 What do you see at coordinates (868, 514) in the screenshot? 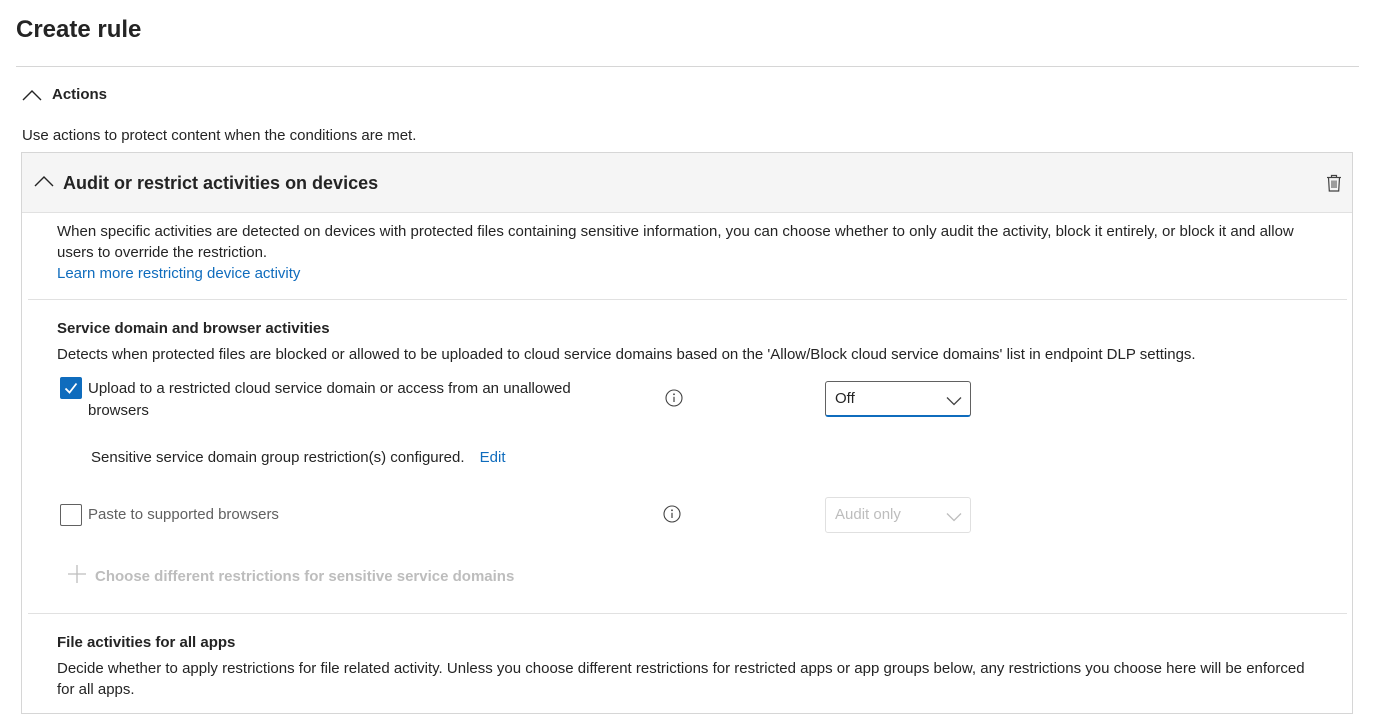
I see `paste-action-value: Audit only` at bounding box center [868, 514].